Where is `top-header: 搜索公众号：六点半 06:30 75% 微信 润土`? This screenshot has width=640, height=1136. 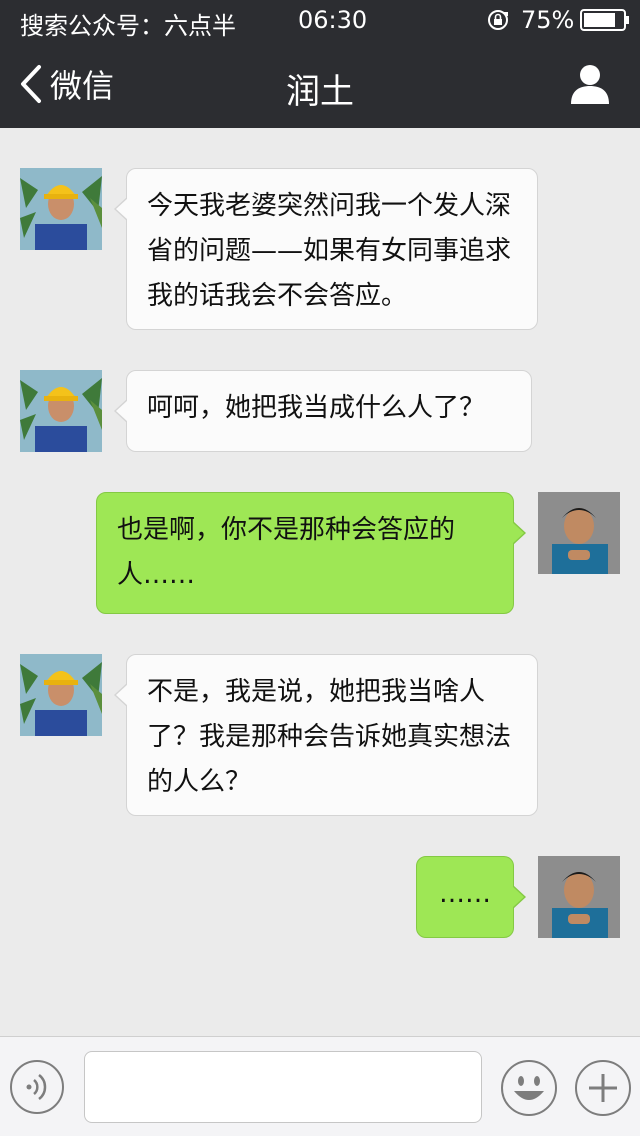 top-header: 搜索公众号：六点半 06:30 75% 微信 润土 is located at coordinates (320, 64).